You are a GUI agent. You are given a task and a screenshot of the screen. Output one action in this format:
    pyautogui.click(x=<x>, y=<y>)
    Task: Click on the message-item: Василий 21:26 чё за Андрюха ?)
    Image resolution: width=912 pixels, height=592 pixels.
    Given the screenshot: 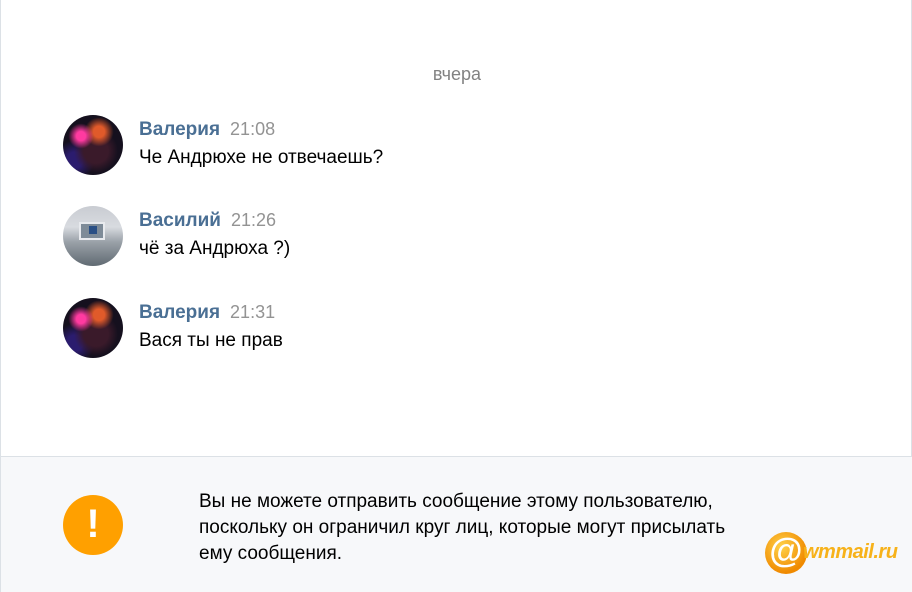 What is the action you would take?
    pyautogui.click(x=453, y=238)
    